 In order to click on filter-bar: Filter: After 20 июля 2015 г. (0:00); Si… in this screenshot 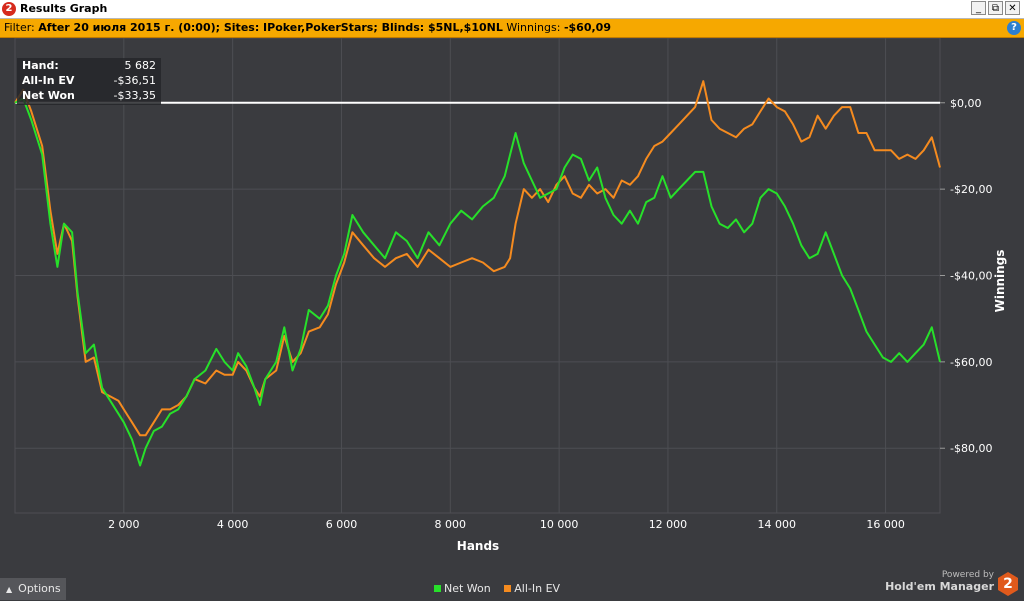, I will do `click(512, 28)`.